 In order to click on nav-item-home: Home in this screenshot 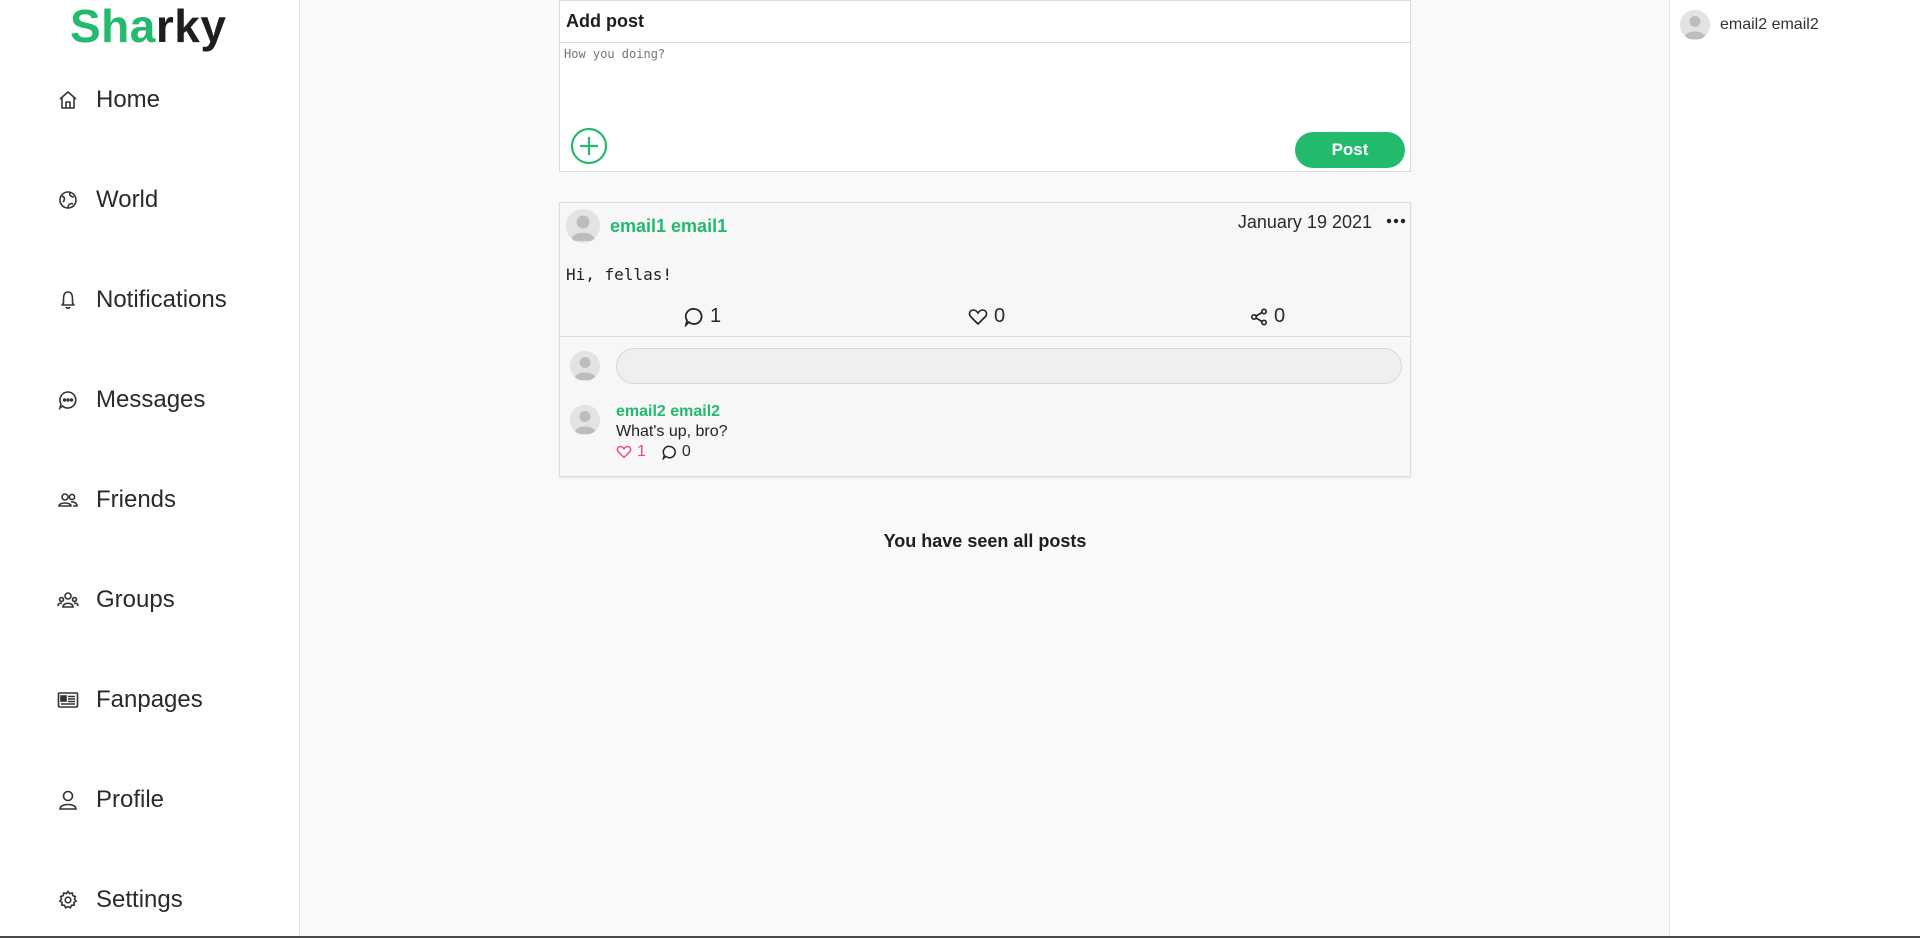, I will do `click(108, 100)`.